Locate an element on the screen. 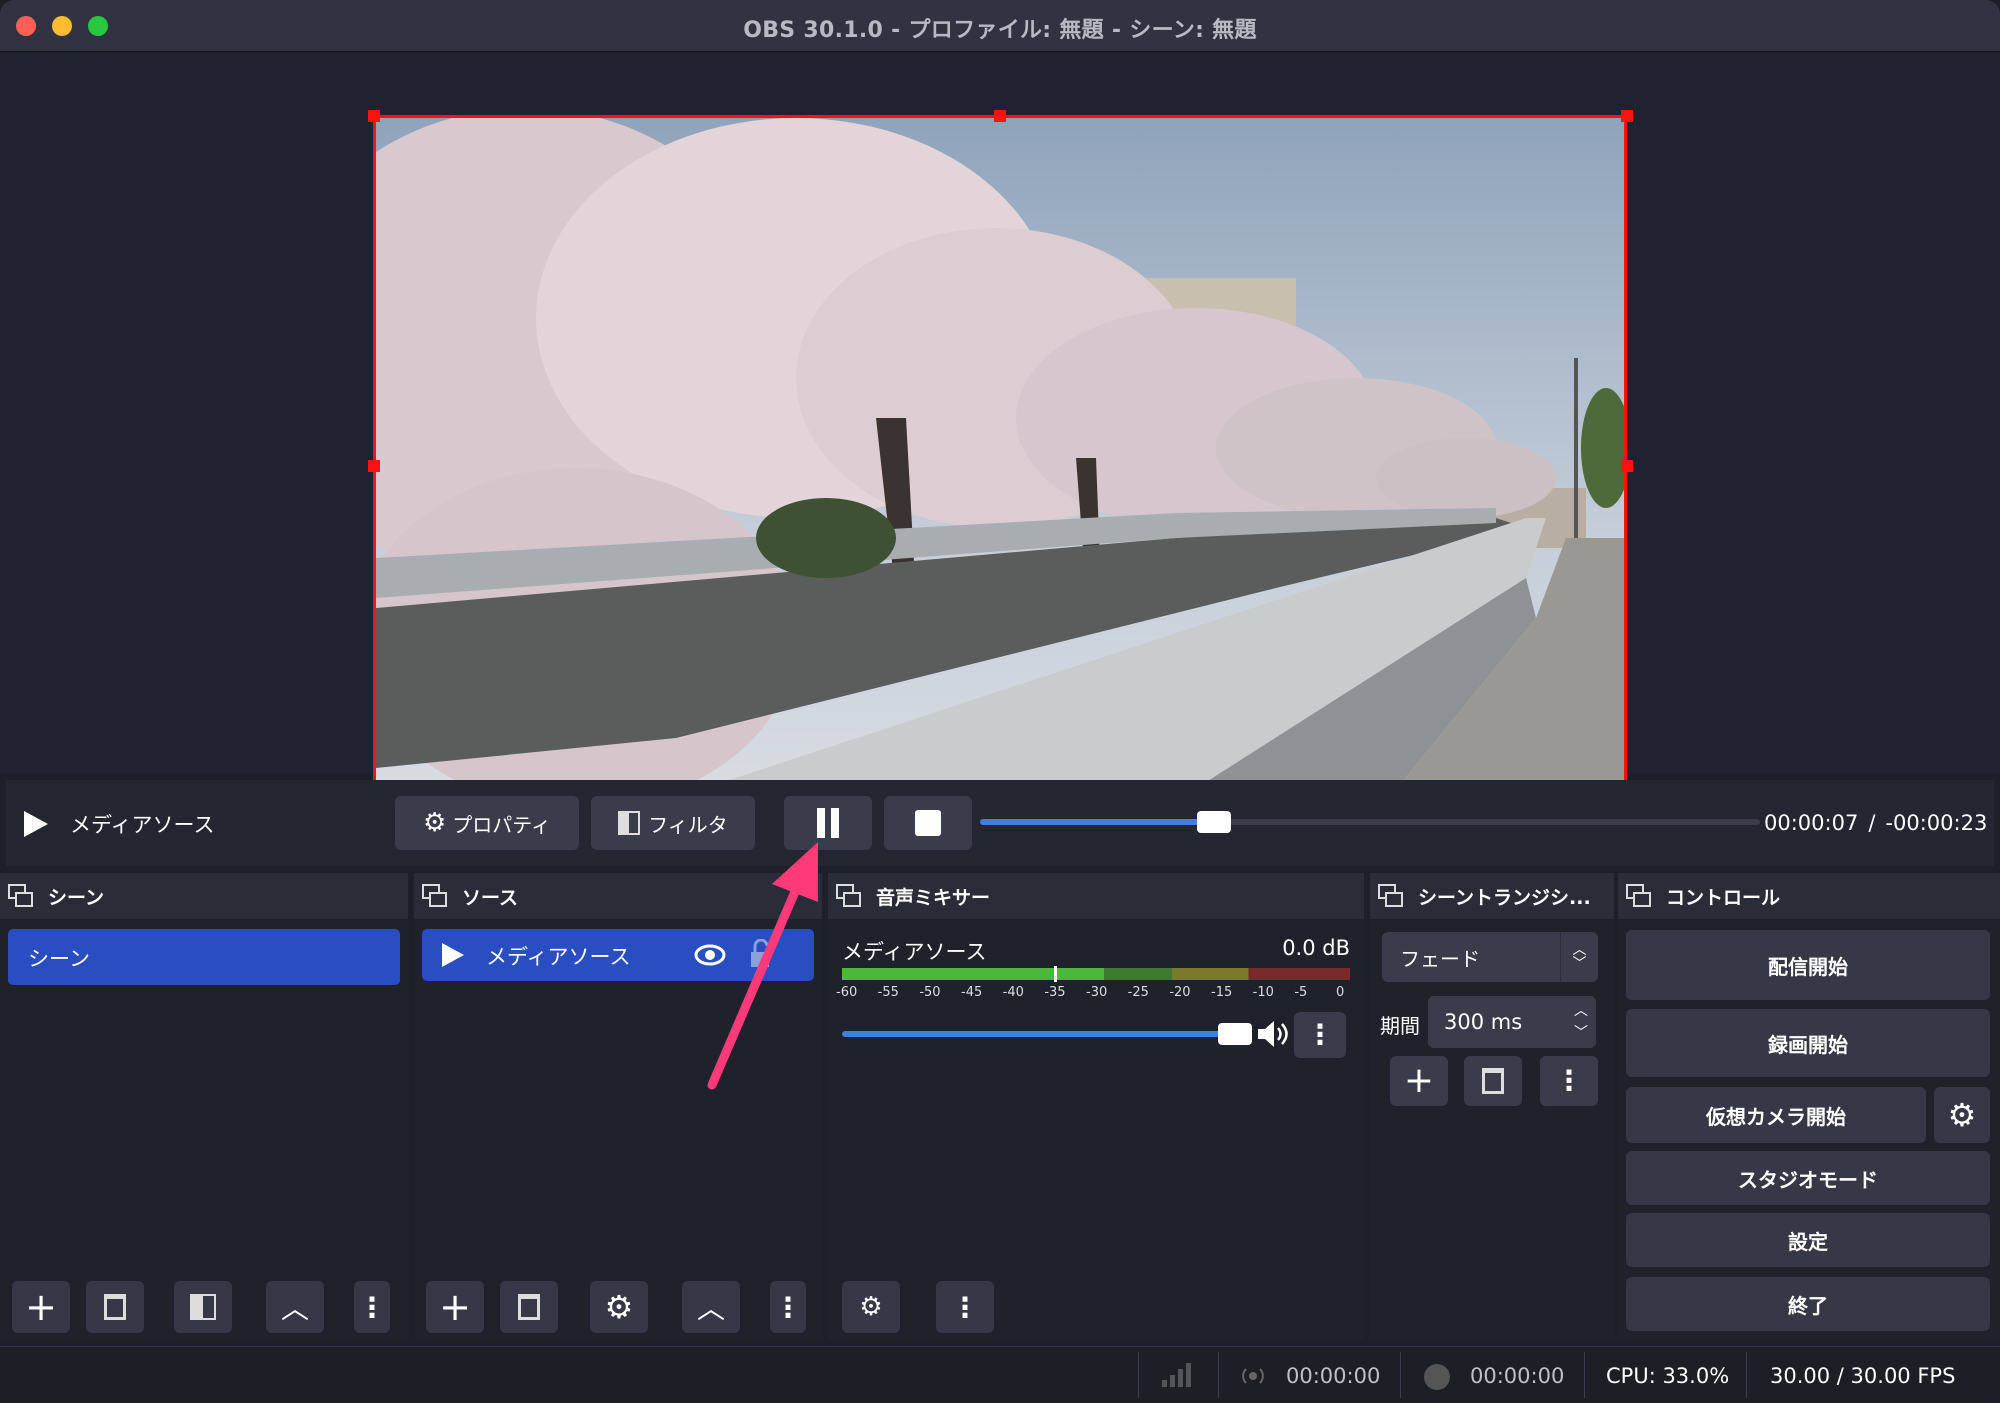 The height and width of the screenshot is (1403, 2000). start-virtual-camera-button: 仮想カメラ開始 is located at coordinates (1776, 1115).